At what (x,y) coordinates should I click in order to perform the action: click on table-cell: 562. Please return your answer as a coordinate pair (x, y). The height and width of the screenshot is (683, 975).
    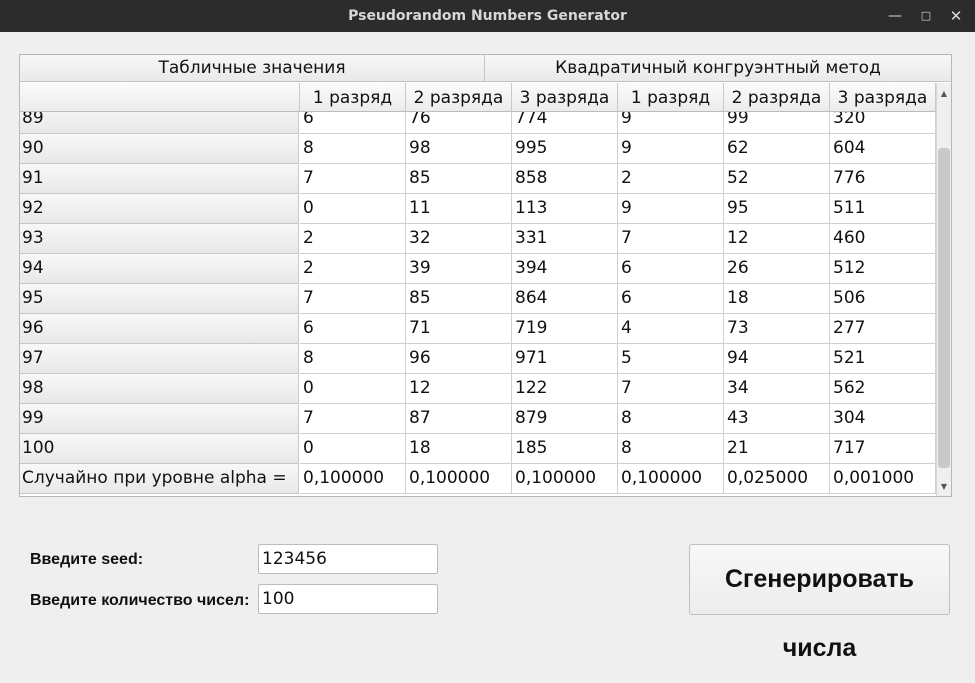
    Looking at the image, I should click on (883, 389).